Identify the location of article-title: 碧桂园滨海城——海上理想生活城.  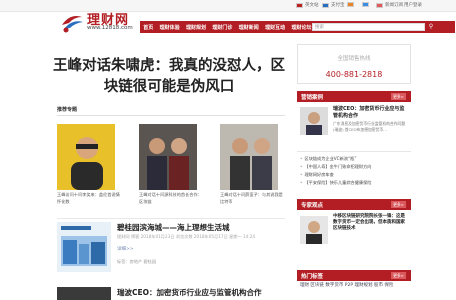
(173, 227).